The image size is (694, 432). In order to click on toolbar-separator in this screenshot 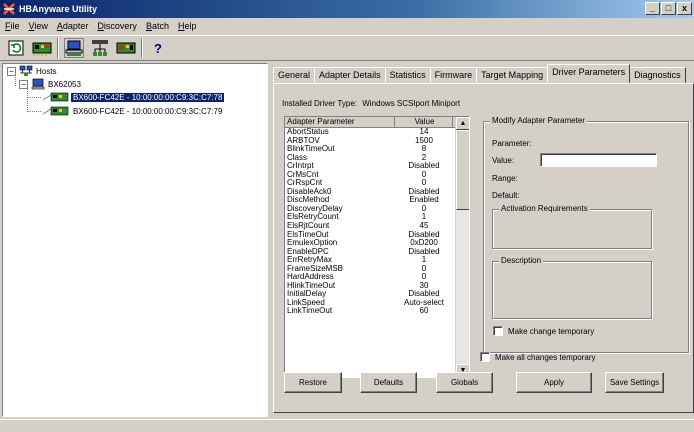, I will do `click(142, 48)`.